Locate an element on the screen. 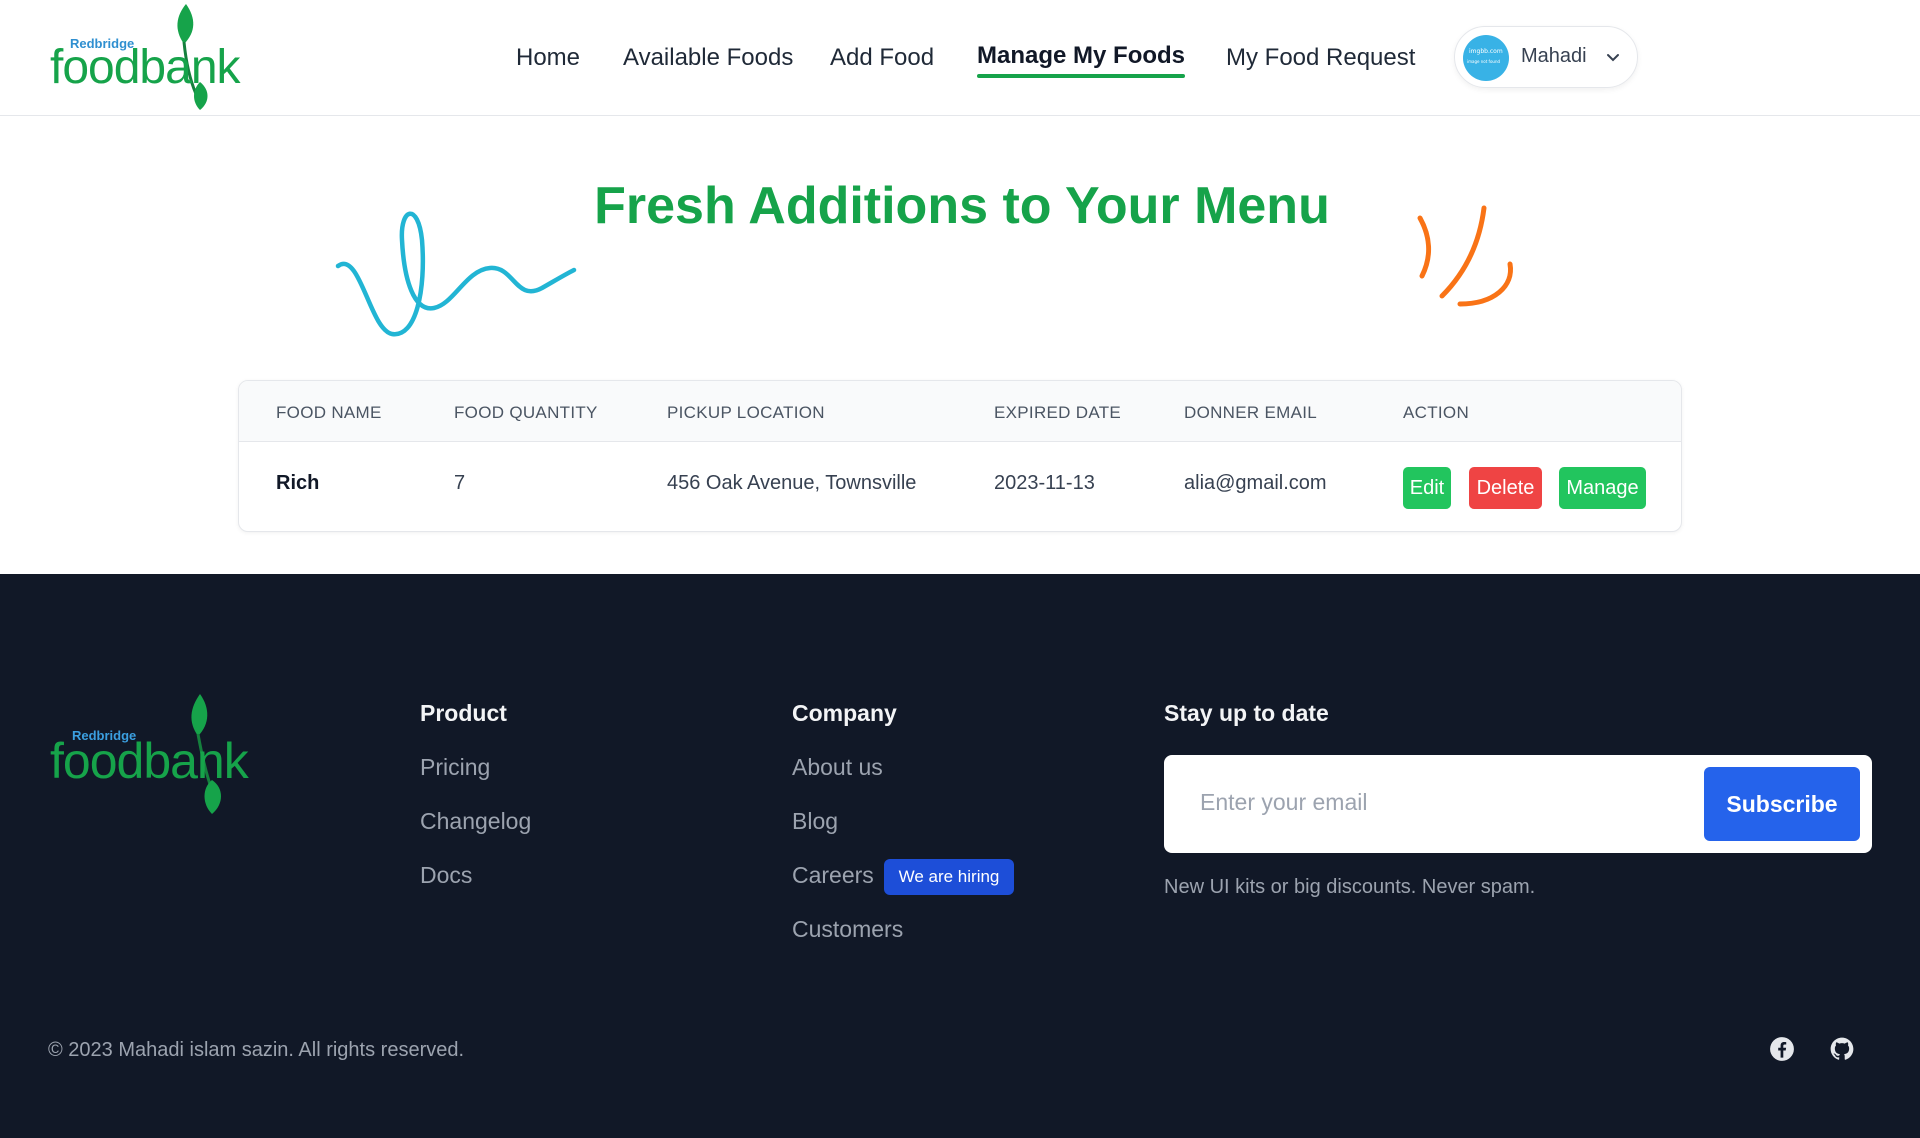  nav-available-foods: Available Foods is located at coordinates (708, 58).